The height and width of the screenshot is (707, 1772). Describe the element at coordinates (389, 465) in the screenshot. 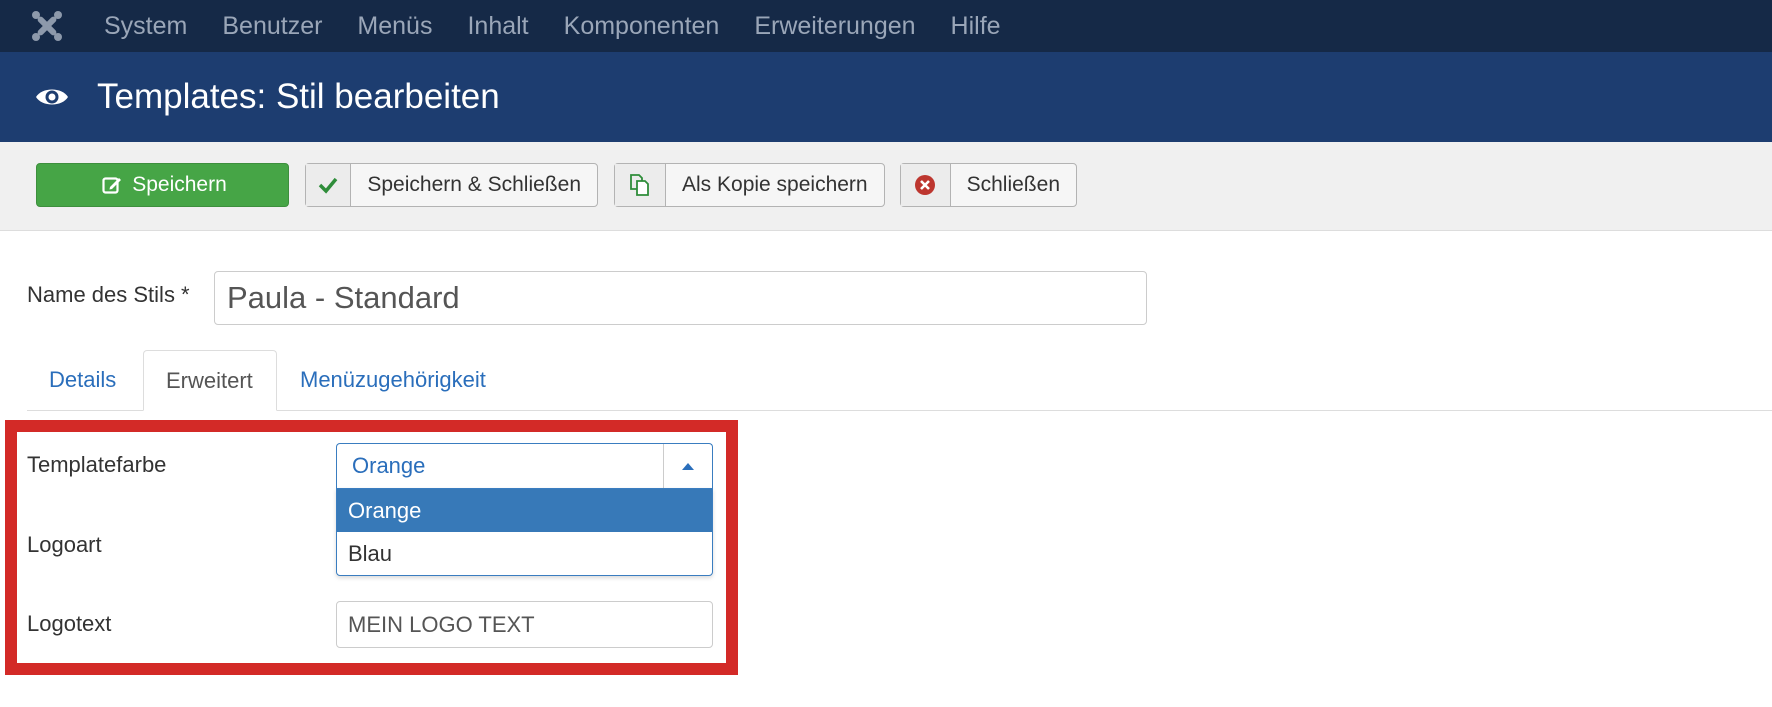

I see `template-color-value: Orange` at that location.